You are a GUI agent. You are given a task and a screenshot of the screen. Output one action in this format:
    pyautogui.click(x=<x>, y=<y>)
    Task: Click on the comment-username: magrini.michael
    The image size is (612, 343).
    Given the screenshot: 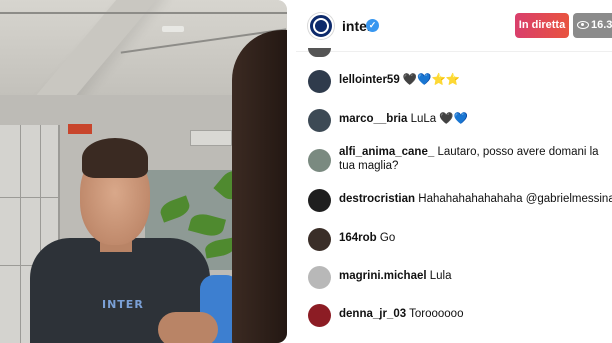 What is the action you would take?
    pyautogui.click(x=383, y=276)
    